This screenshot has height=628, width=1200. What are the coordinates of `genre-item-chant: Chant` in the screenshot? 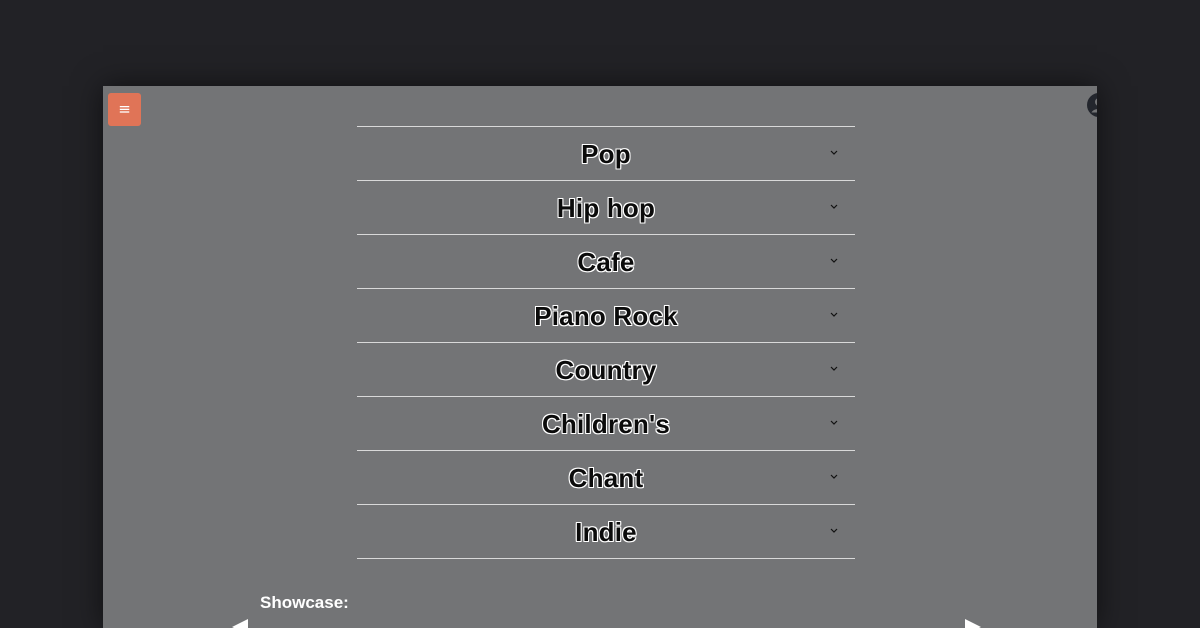 It's located at (606, 478).